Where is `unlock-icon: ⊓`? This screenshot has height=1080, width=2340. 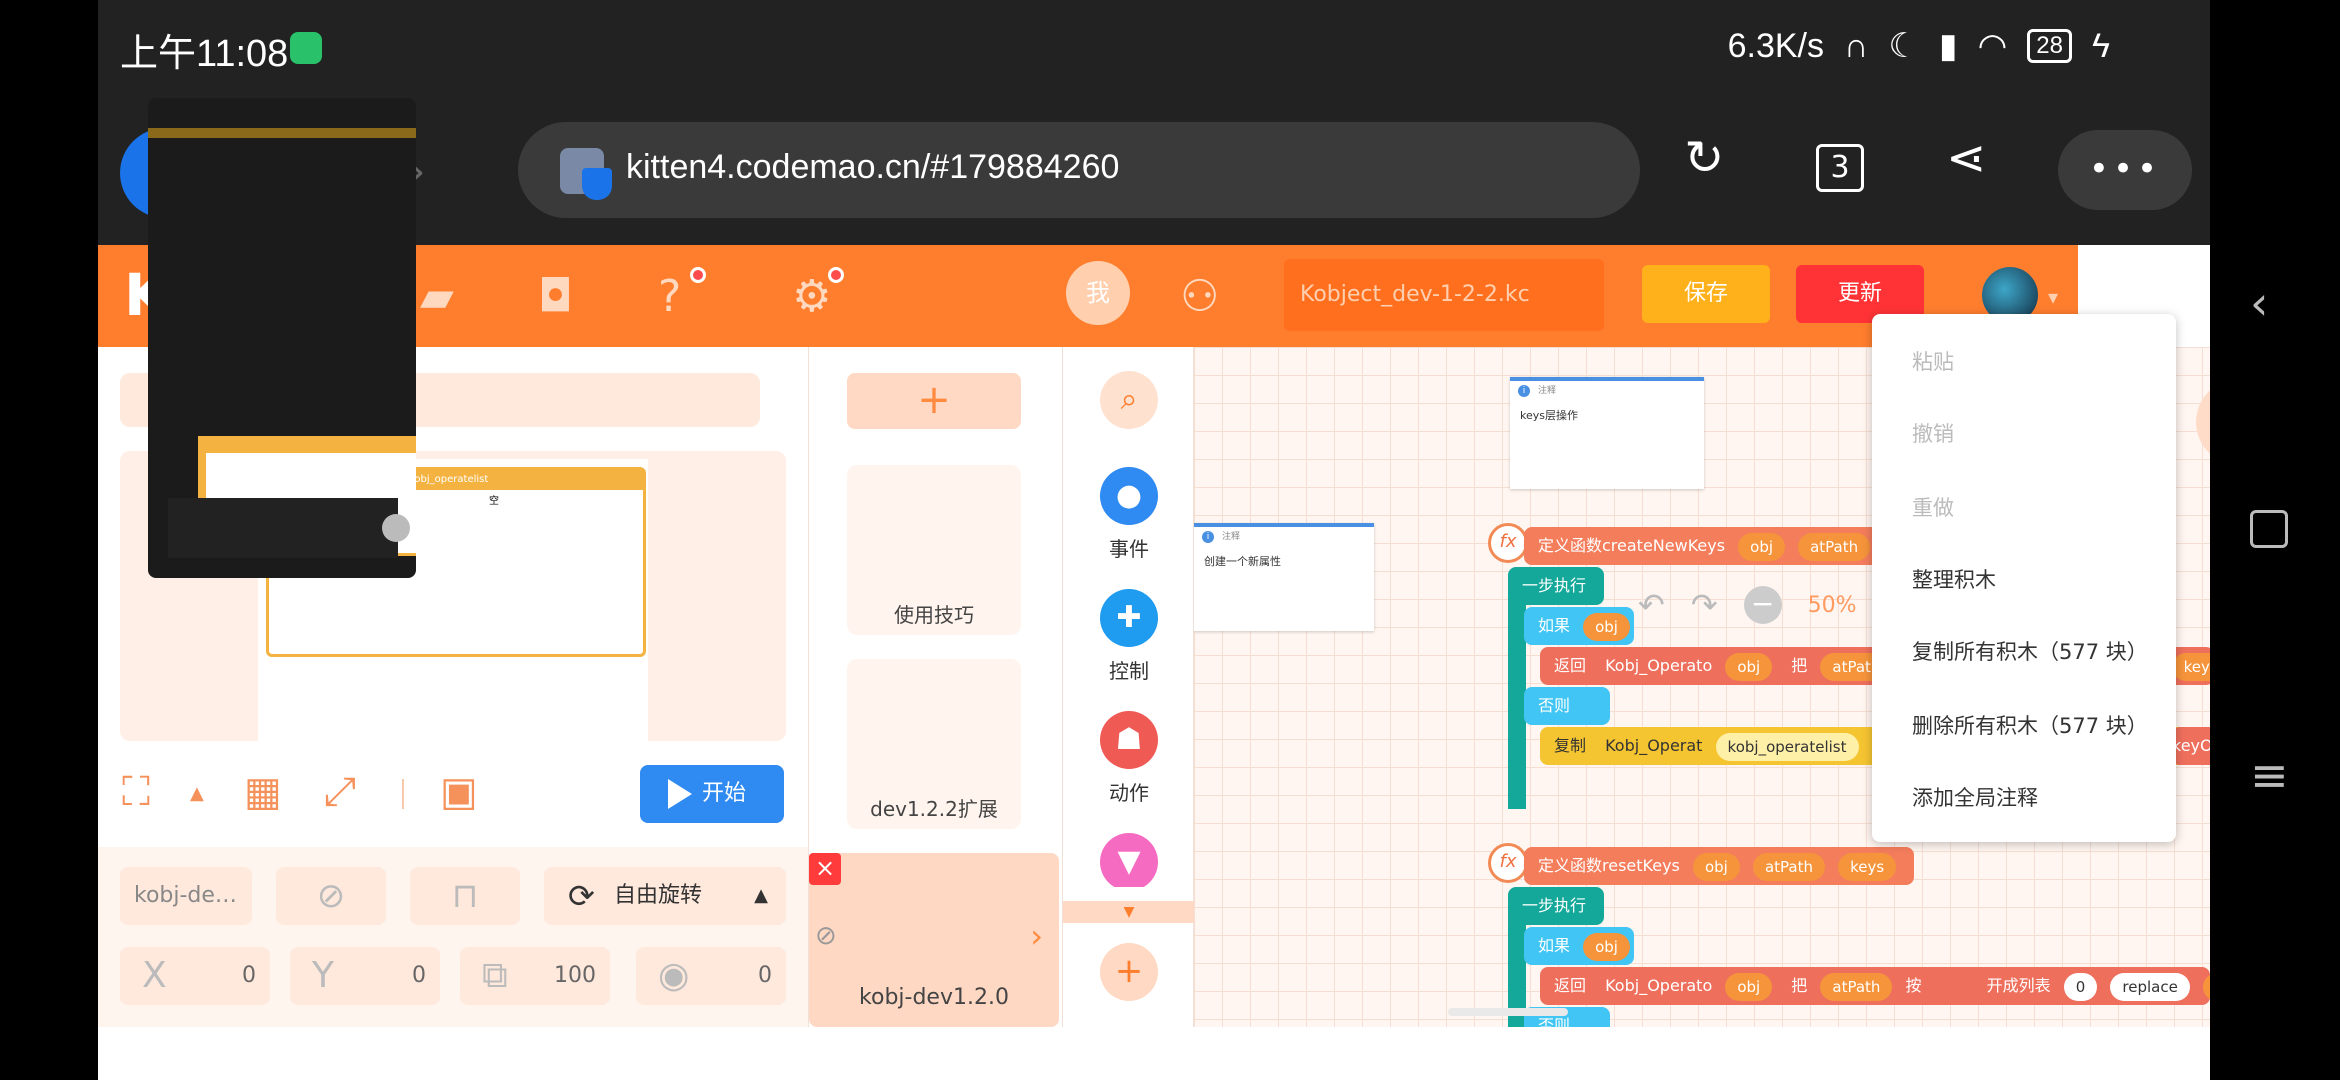
unlock-icon: ⊓ is located at coordinates (465, 896).